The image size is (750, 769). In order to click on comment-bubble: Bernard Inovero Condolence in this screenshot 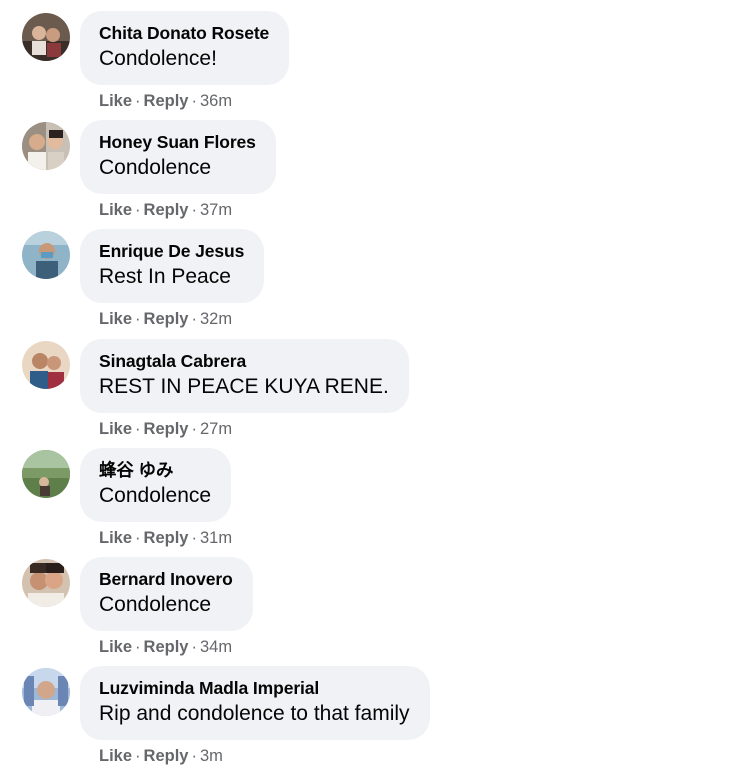, I will do `click(166, 594)`.